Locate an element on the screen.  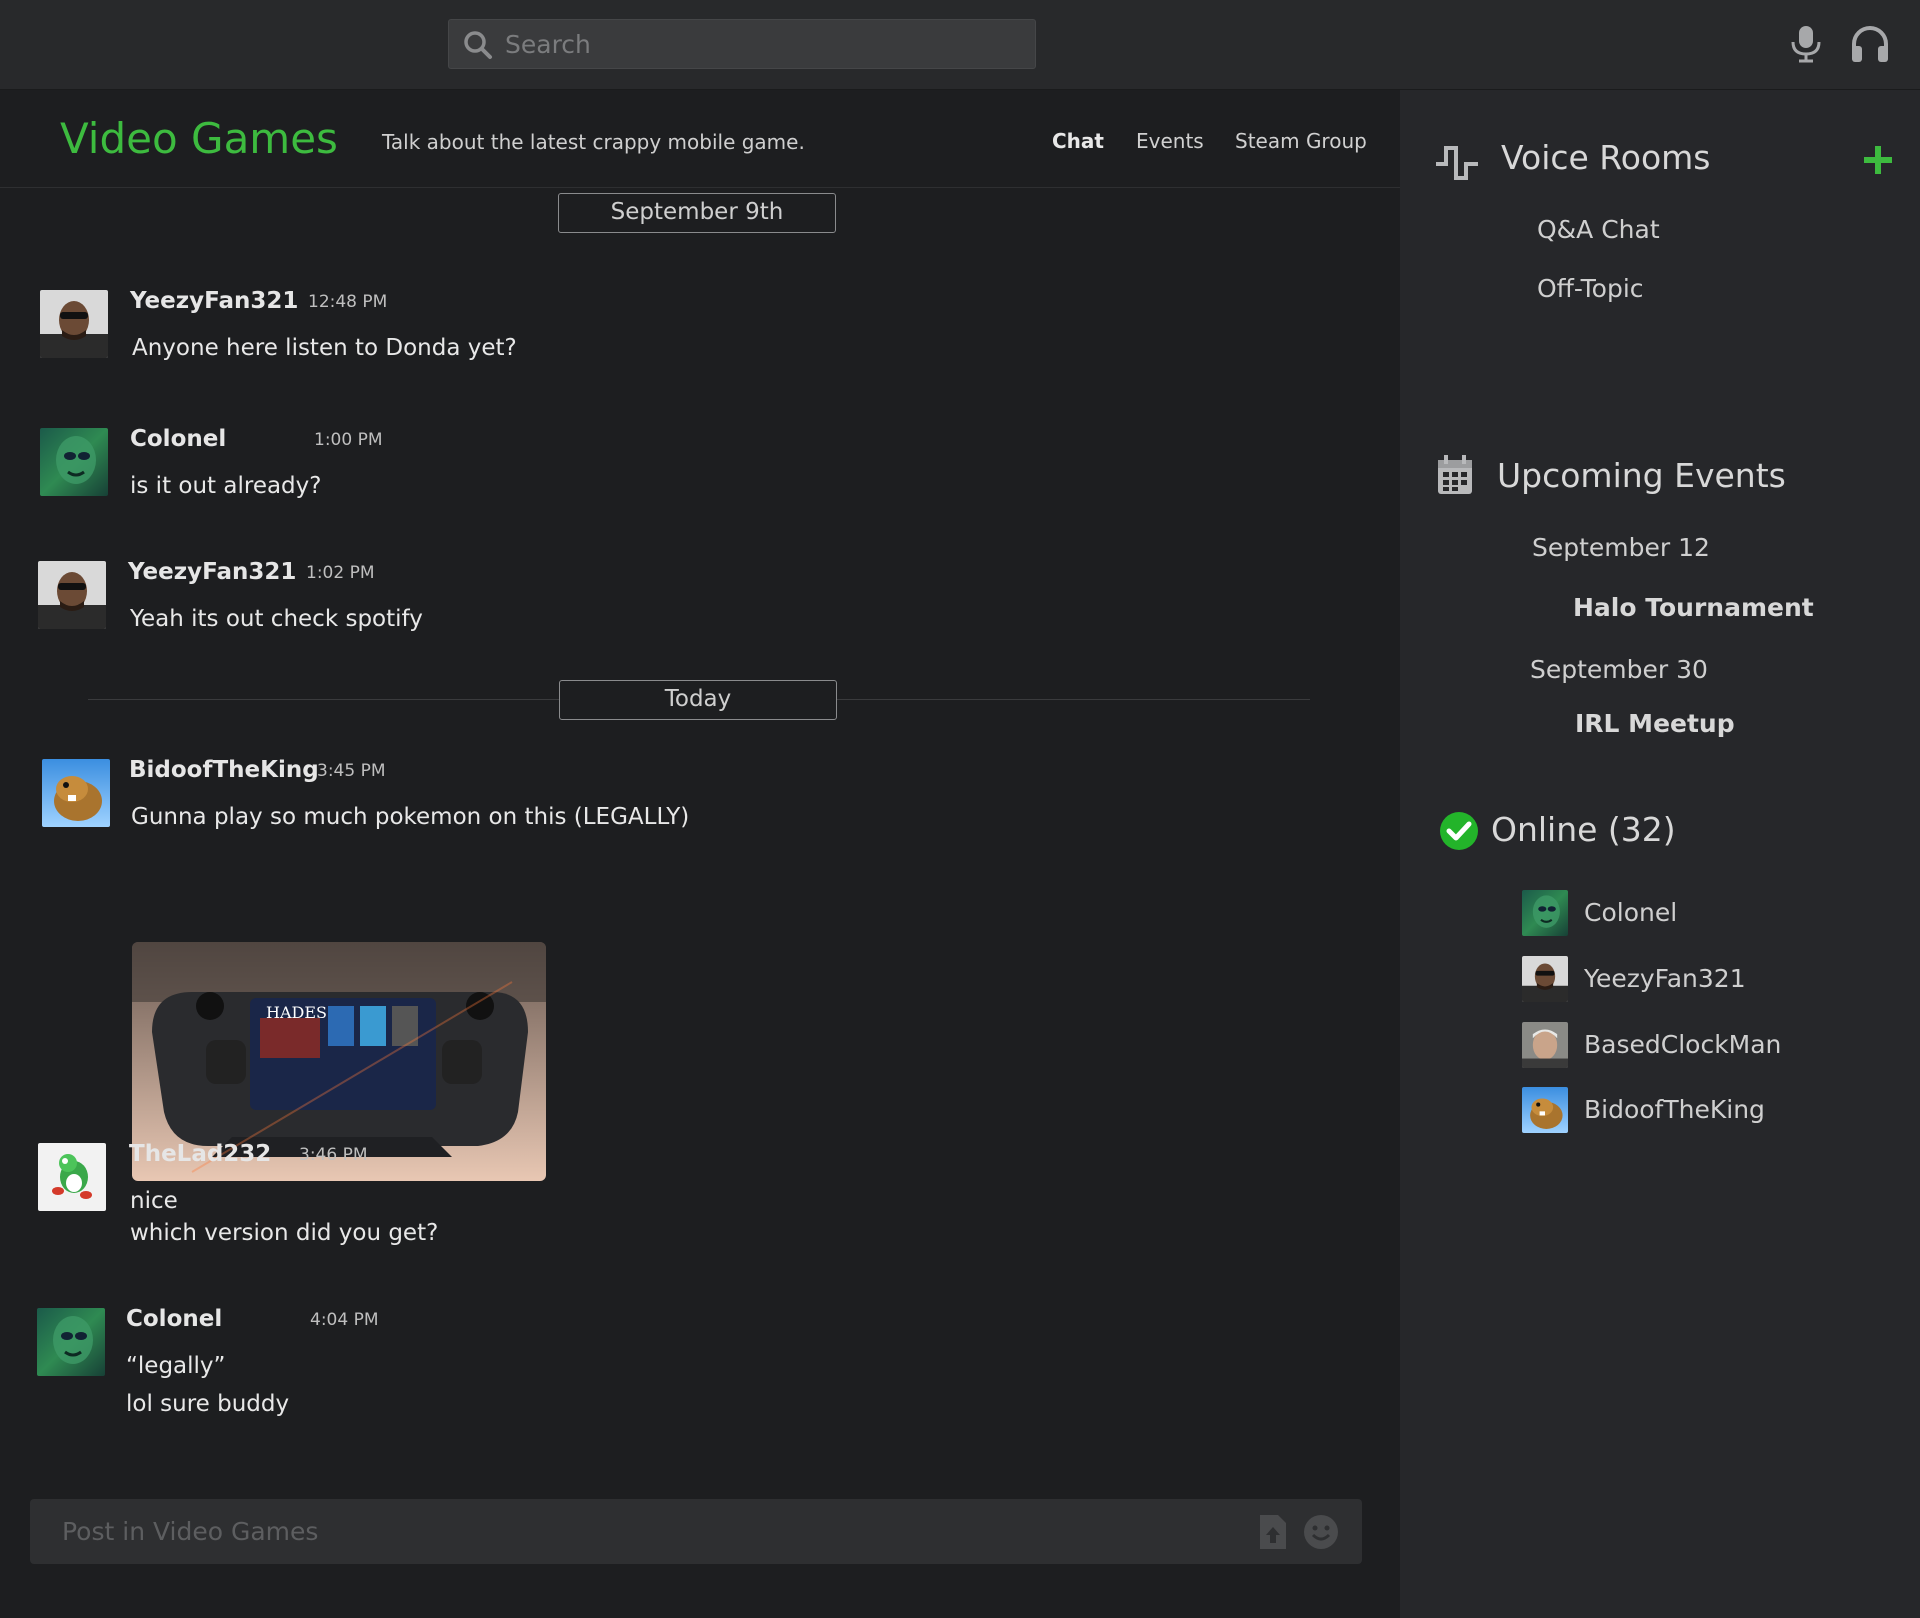
message-text: is it out already? is located at coordinates (226, 486).